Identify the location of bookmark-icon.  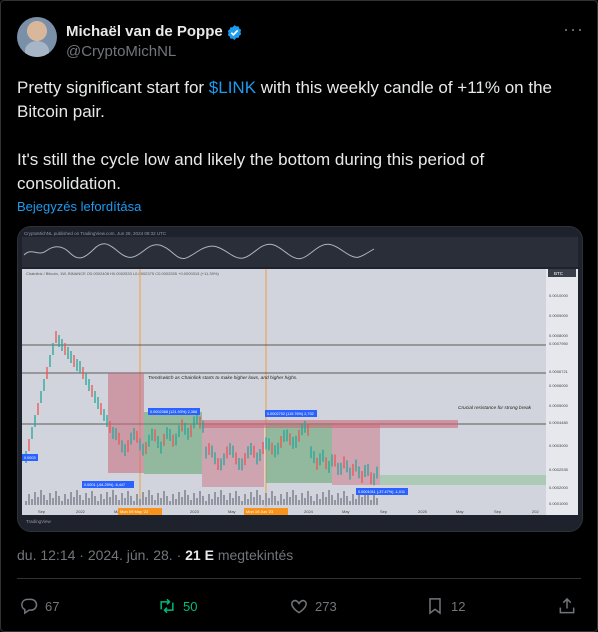
(435, 606).